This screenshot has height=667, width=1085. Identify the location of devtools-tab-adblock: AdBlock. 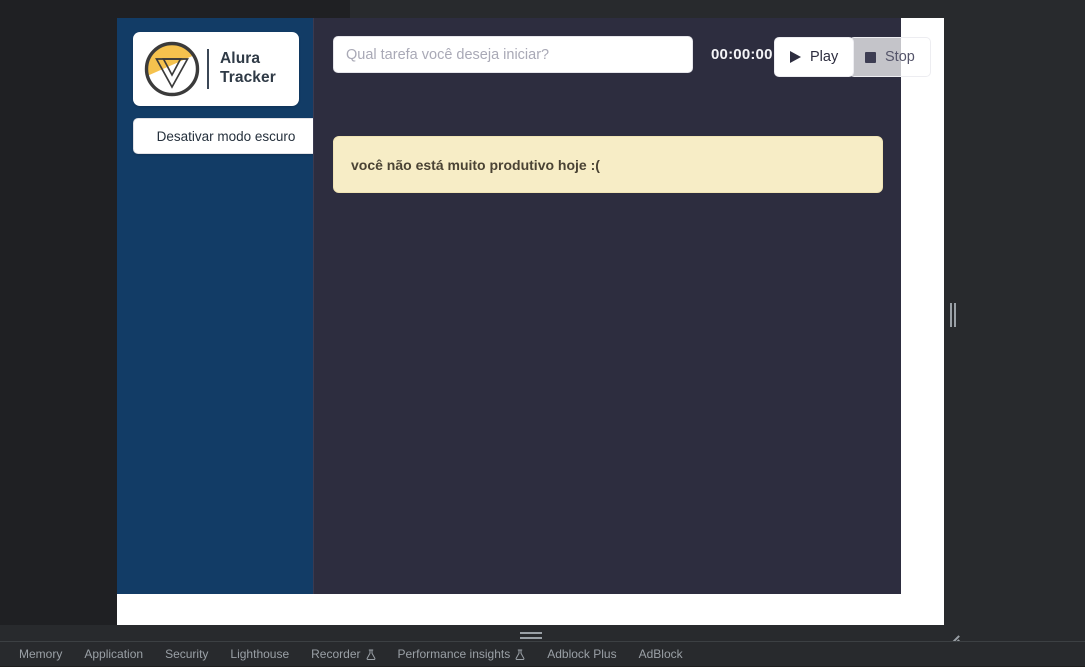
(661, 654).